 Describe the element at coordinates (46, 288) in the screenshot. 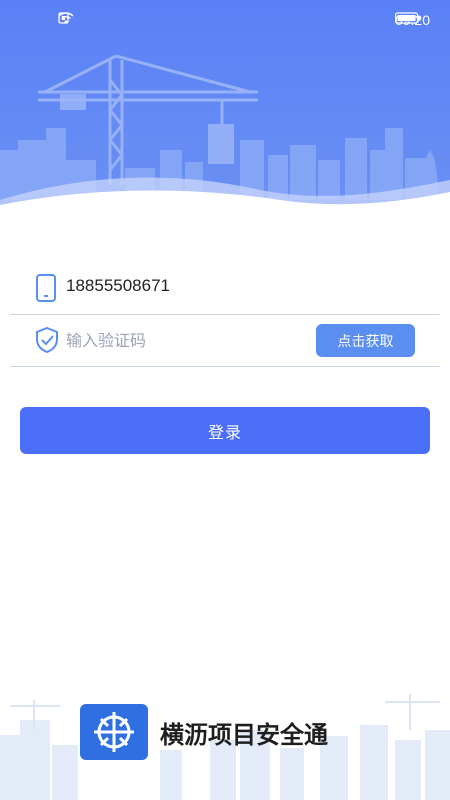

I see `phone-icon` at that location.